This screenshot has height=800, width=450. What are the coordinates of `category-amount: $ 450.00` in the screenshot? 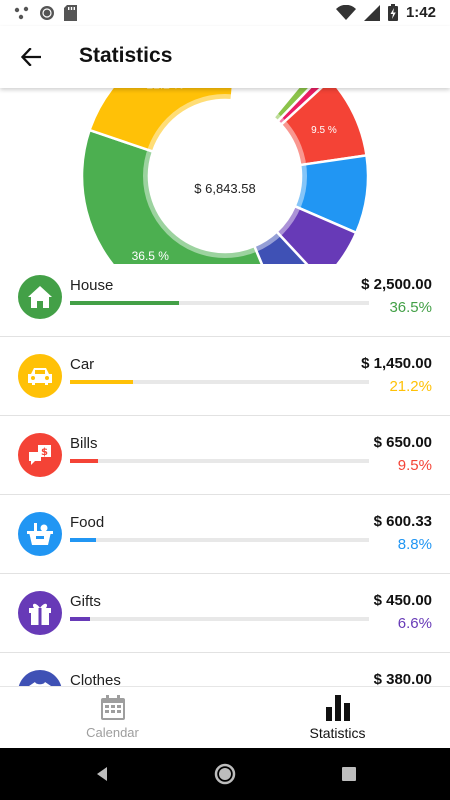 It's located at (402, 600).